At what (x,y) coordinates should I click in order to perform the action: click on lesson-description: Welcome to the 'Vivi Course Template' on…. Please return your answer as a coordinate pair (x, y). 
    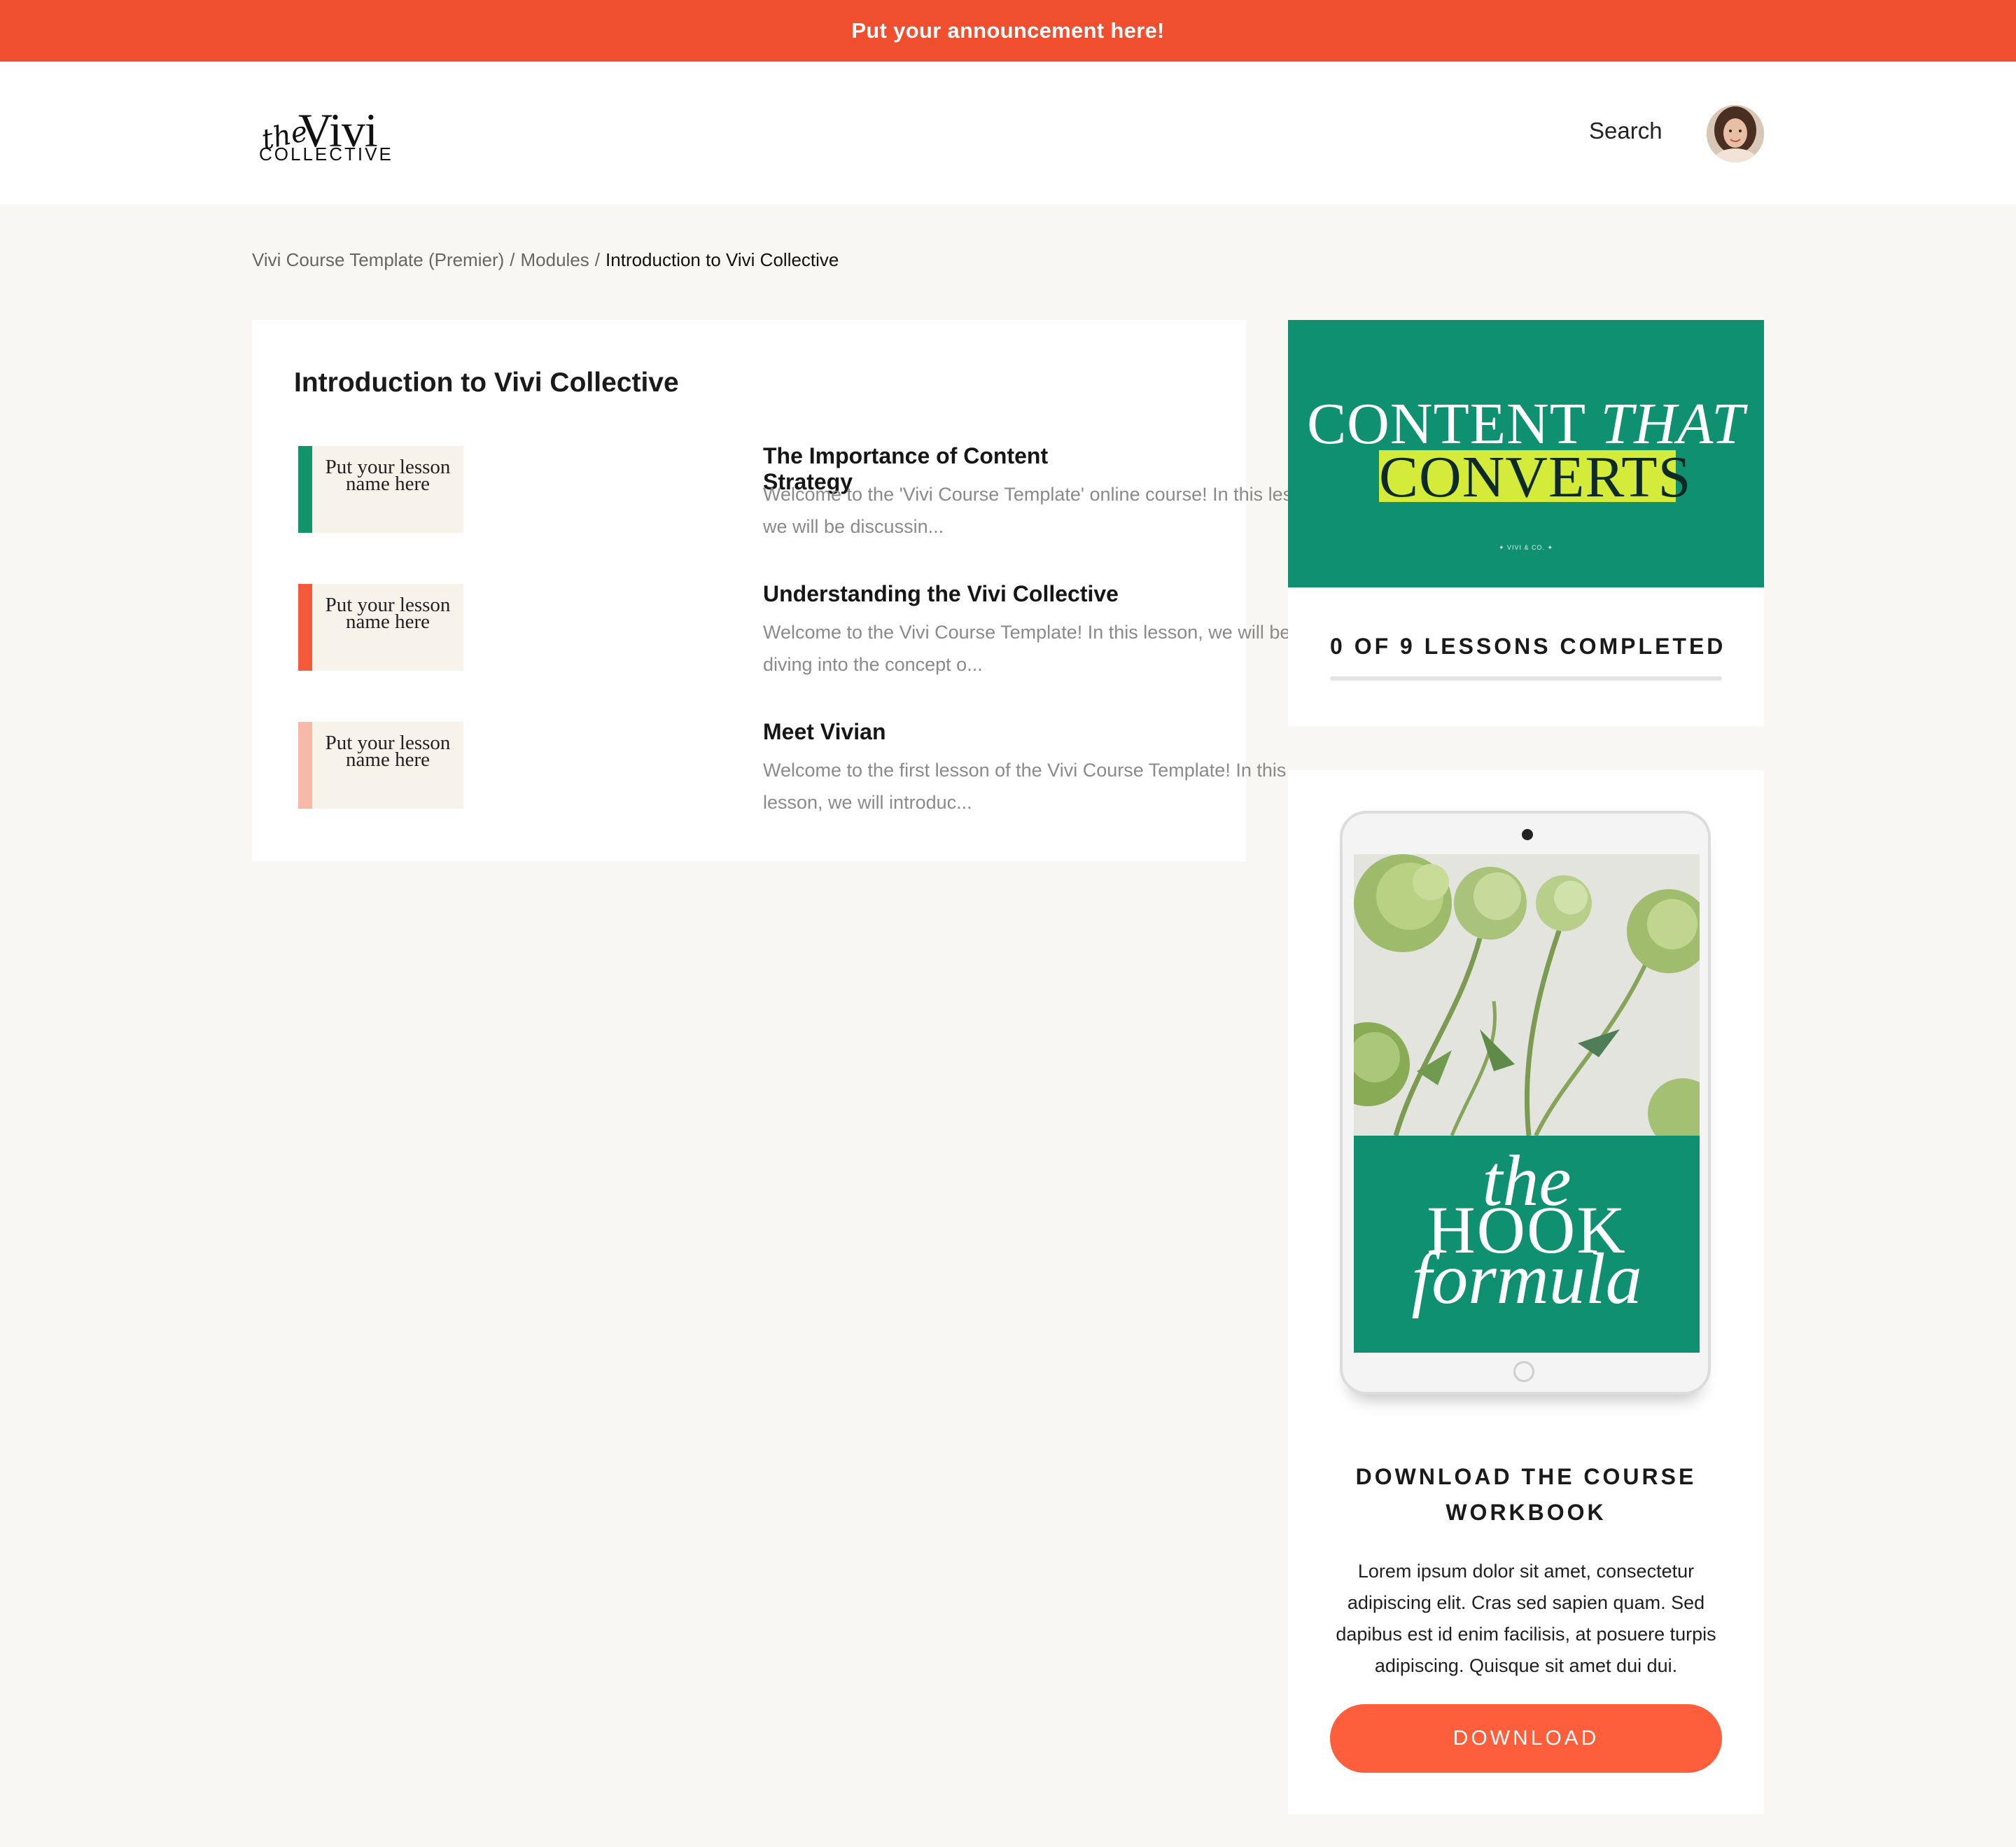
    Looking at the image, I should click on (1046, 510).